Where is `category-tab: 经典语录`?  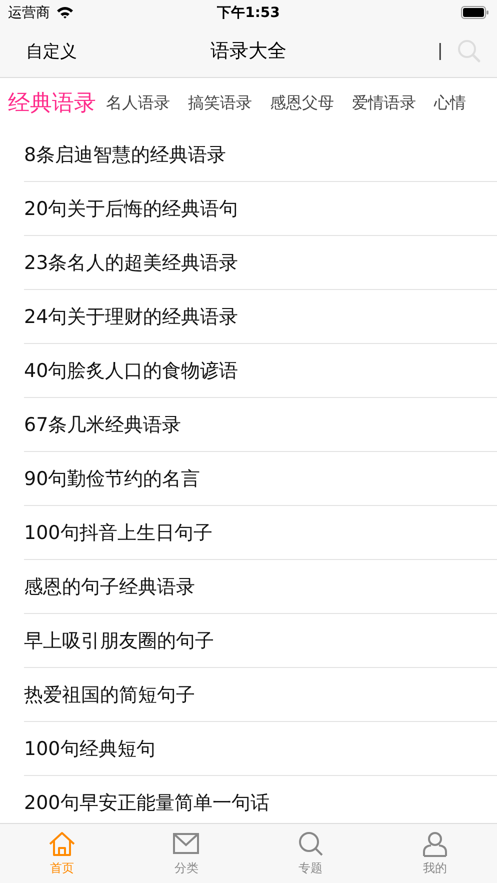
category-tab: 经典语录 is located at coordinates (52, 103).